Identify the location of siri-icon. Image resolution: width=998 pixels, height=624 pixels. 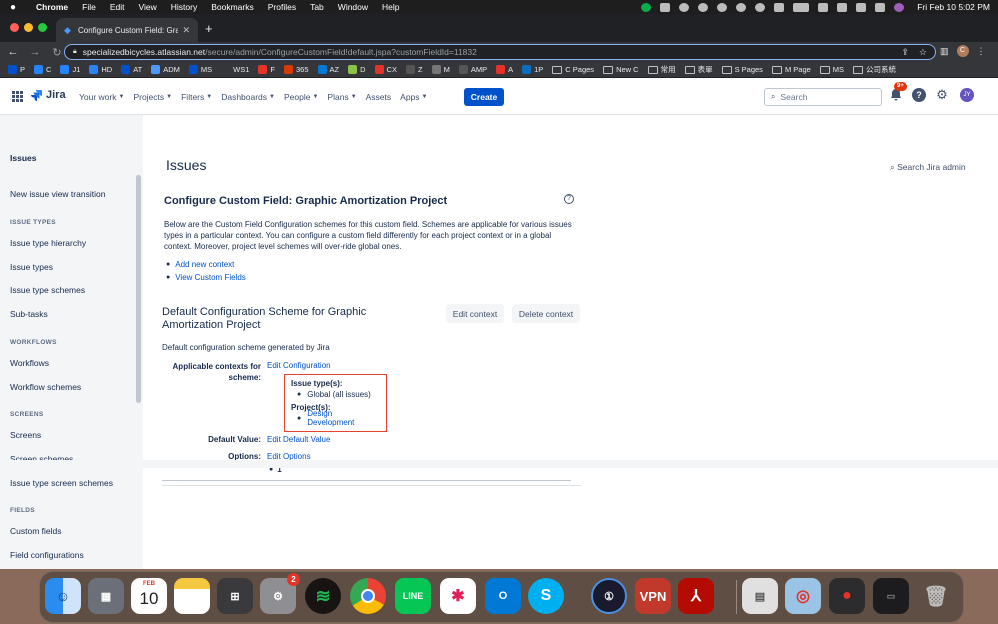
(899, 7).